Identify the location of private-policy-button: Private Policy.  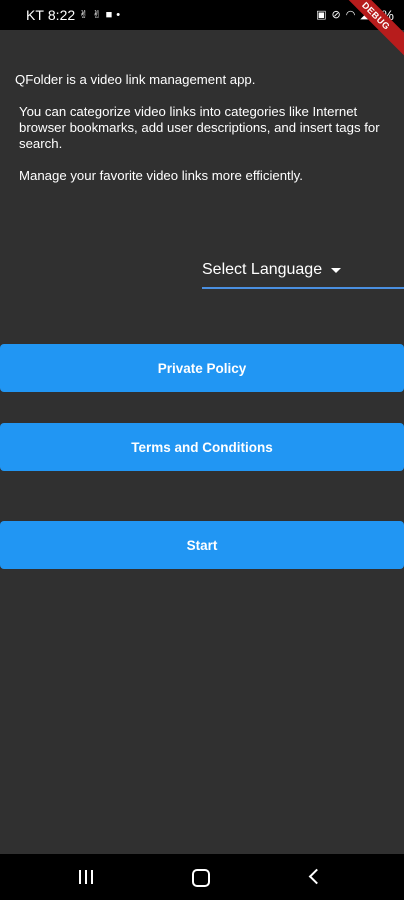
(202, 368).